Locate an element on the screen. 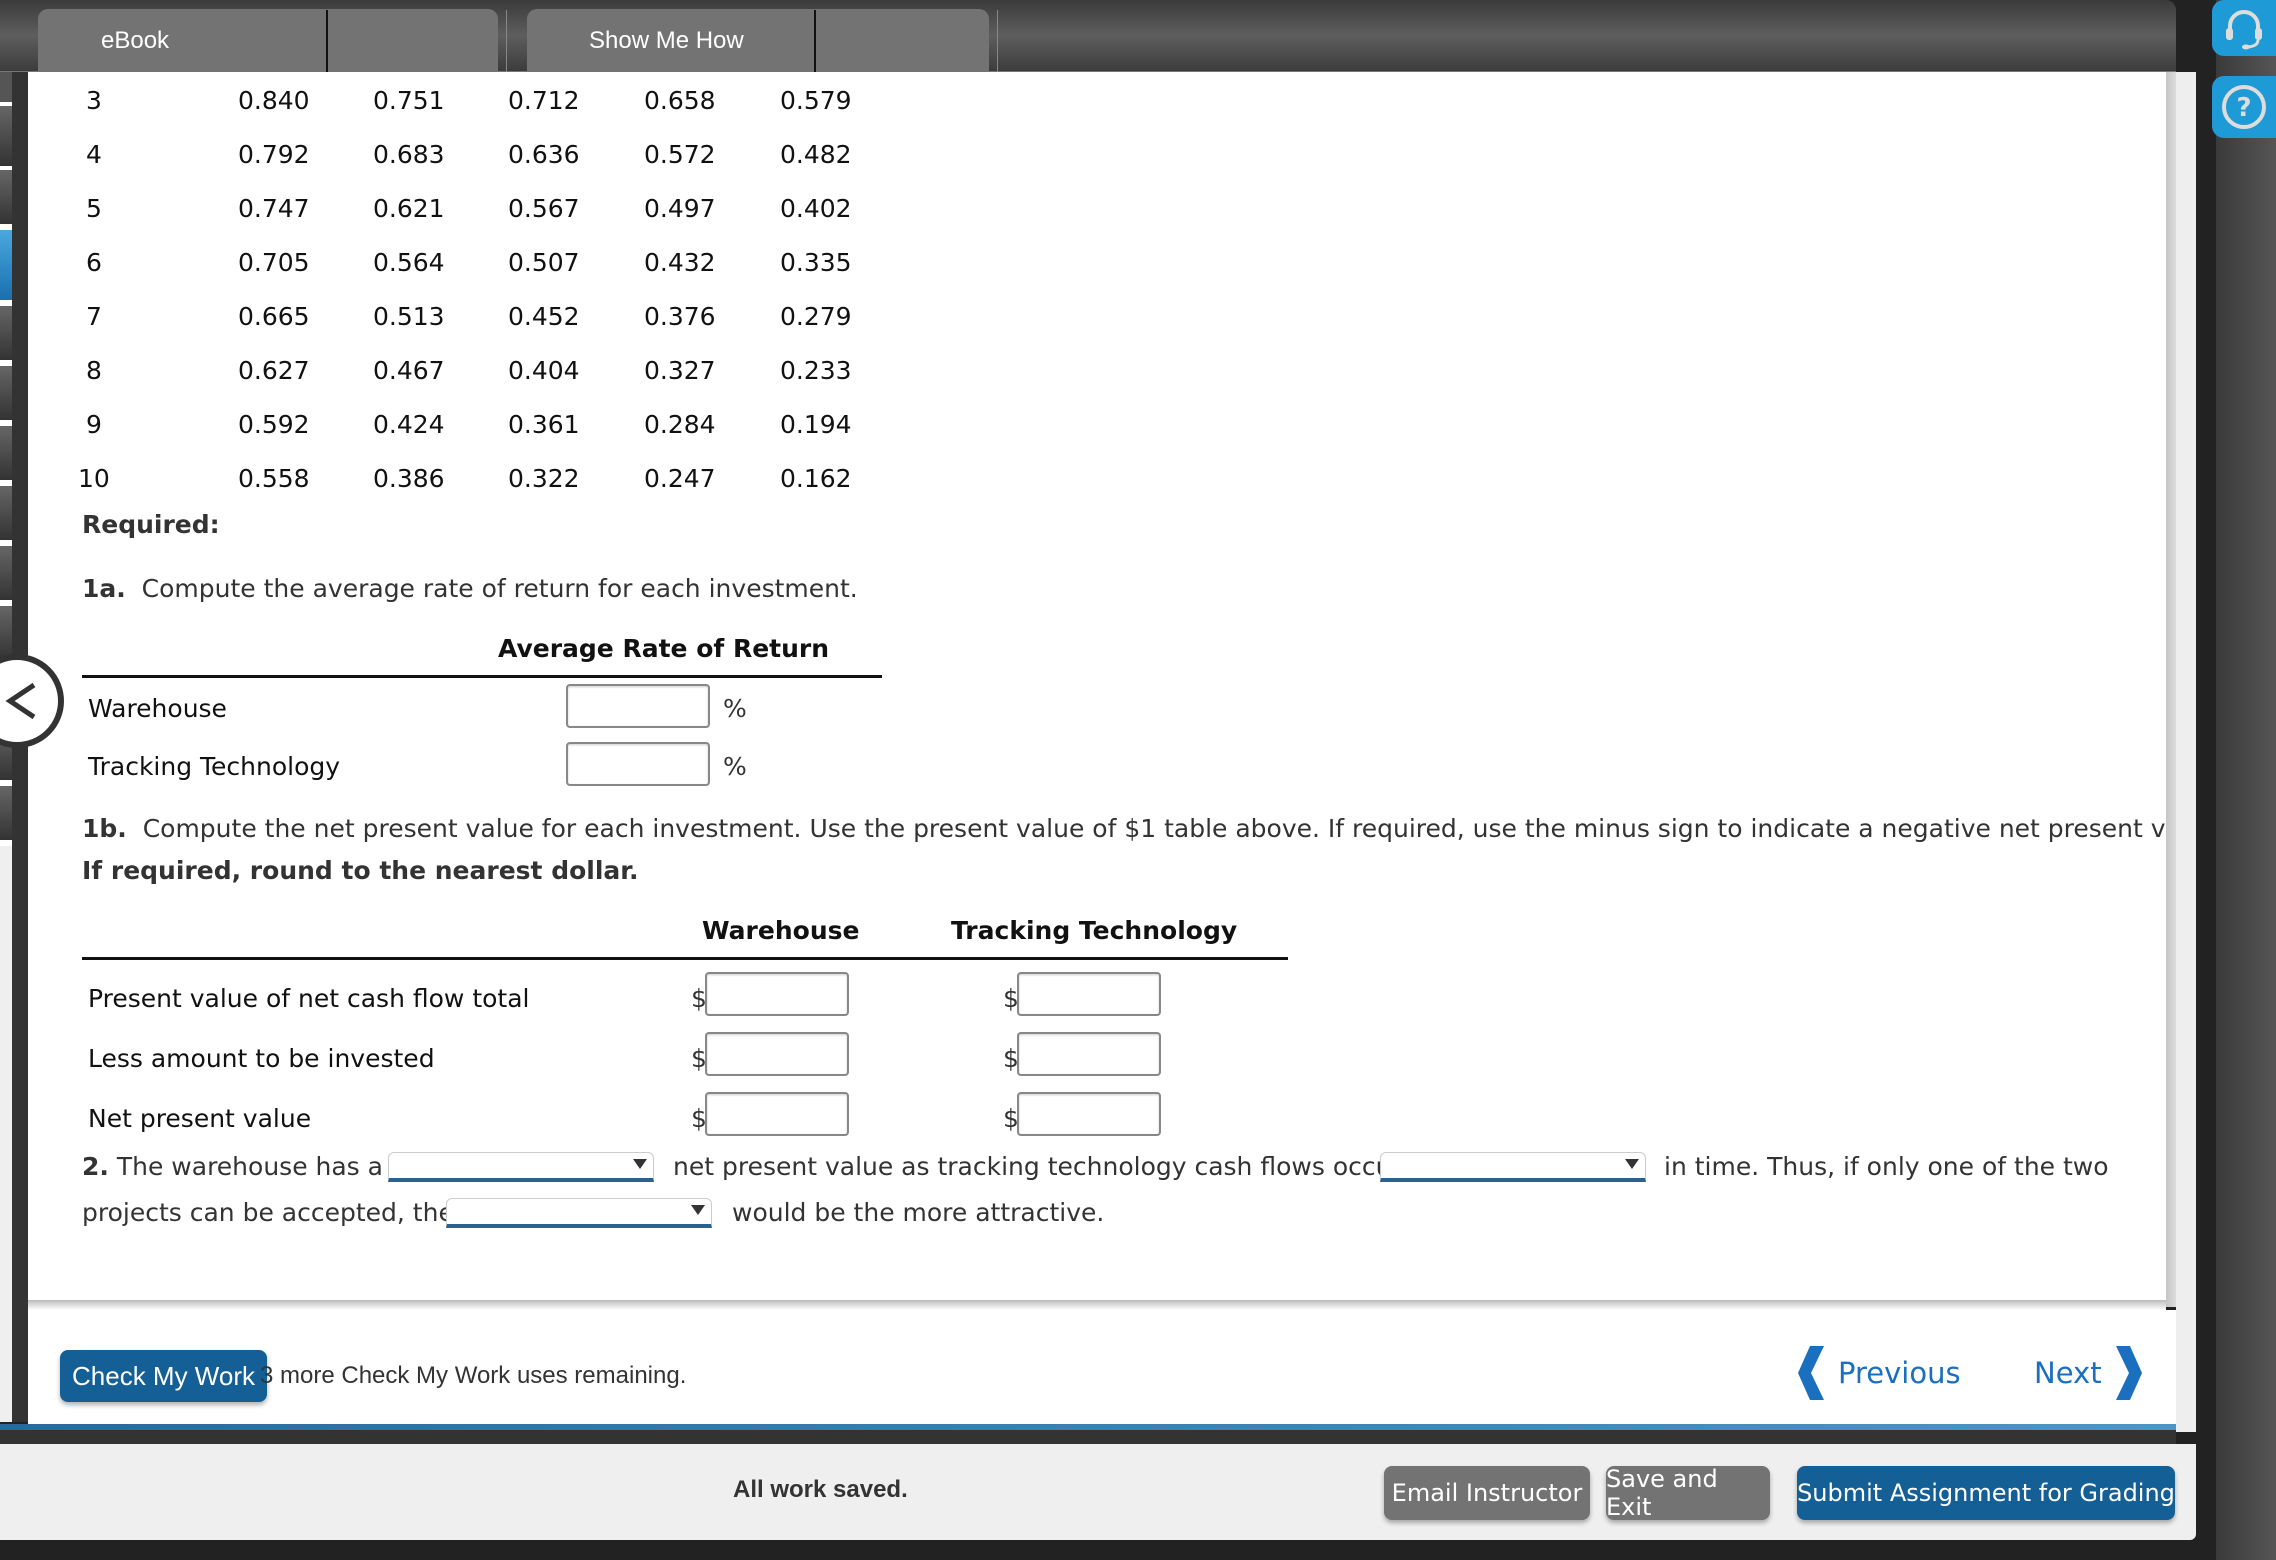 This screenshot has height=1560, width=2276. pv-factor: 0.361 is located at coordinates (544, 424).